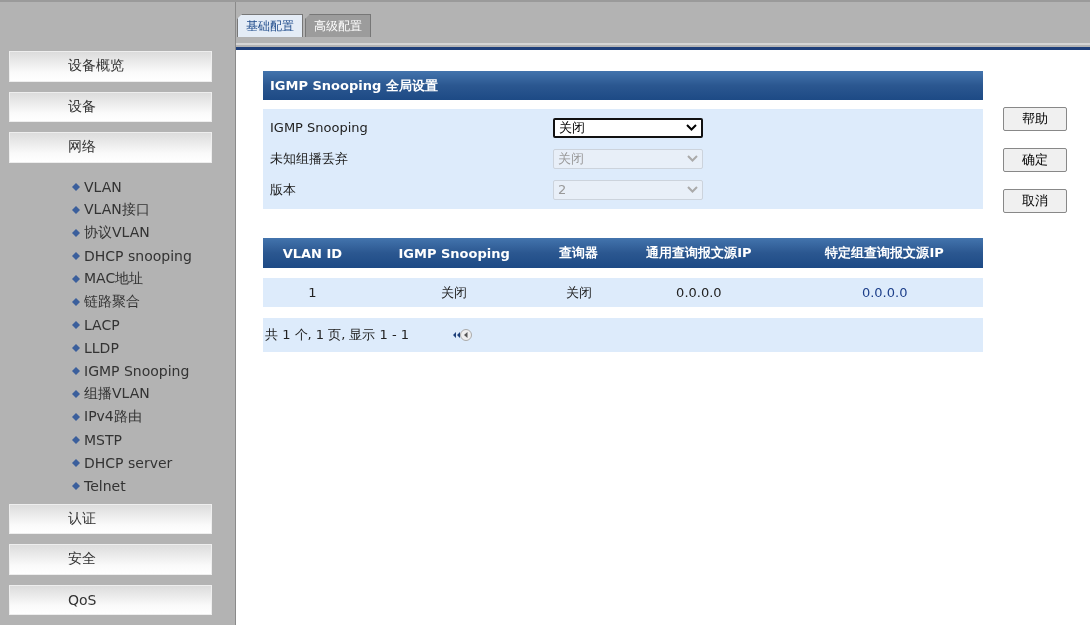 This screenshot has width=1090, height=625. What do you see at coordinates (309, 158) in the screenshot?
I see `field-label: 未知组播丢弃` at bounding box center [309, 158].